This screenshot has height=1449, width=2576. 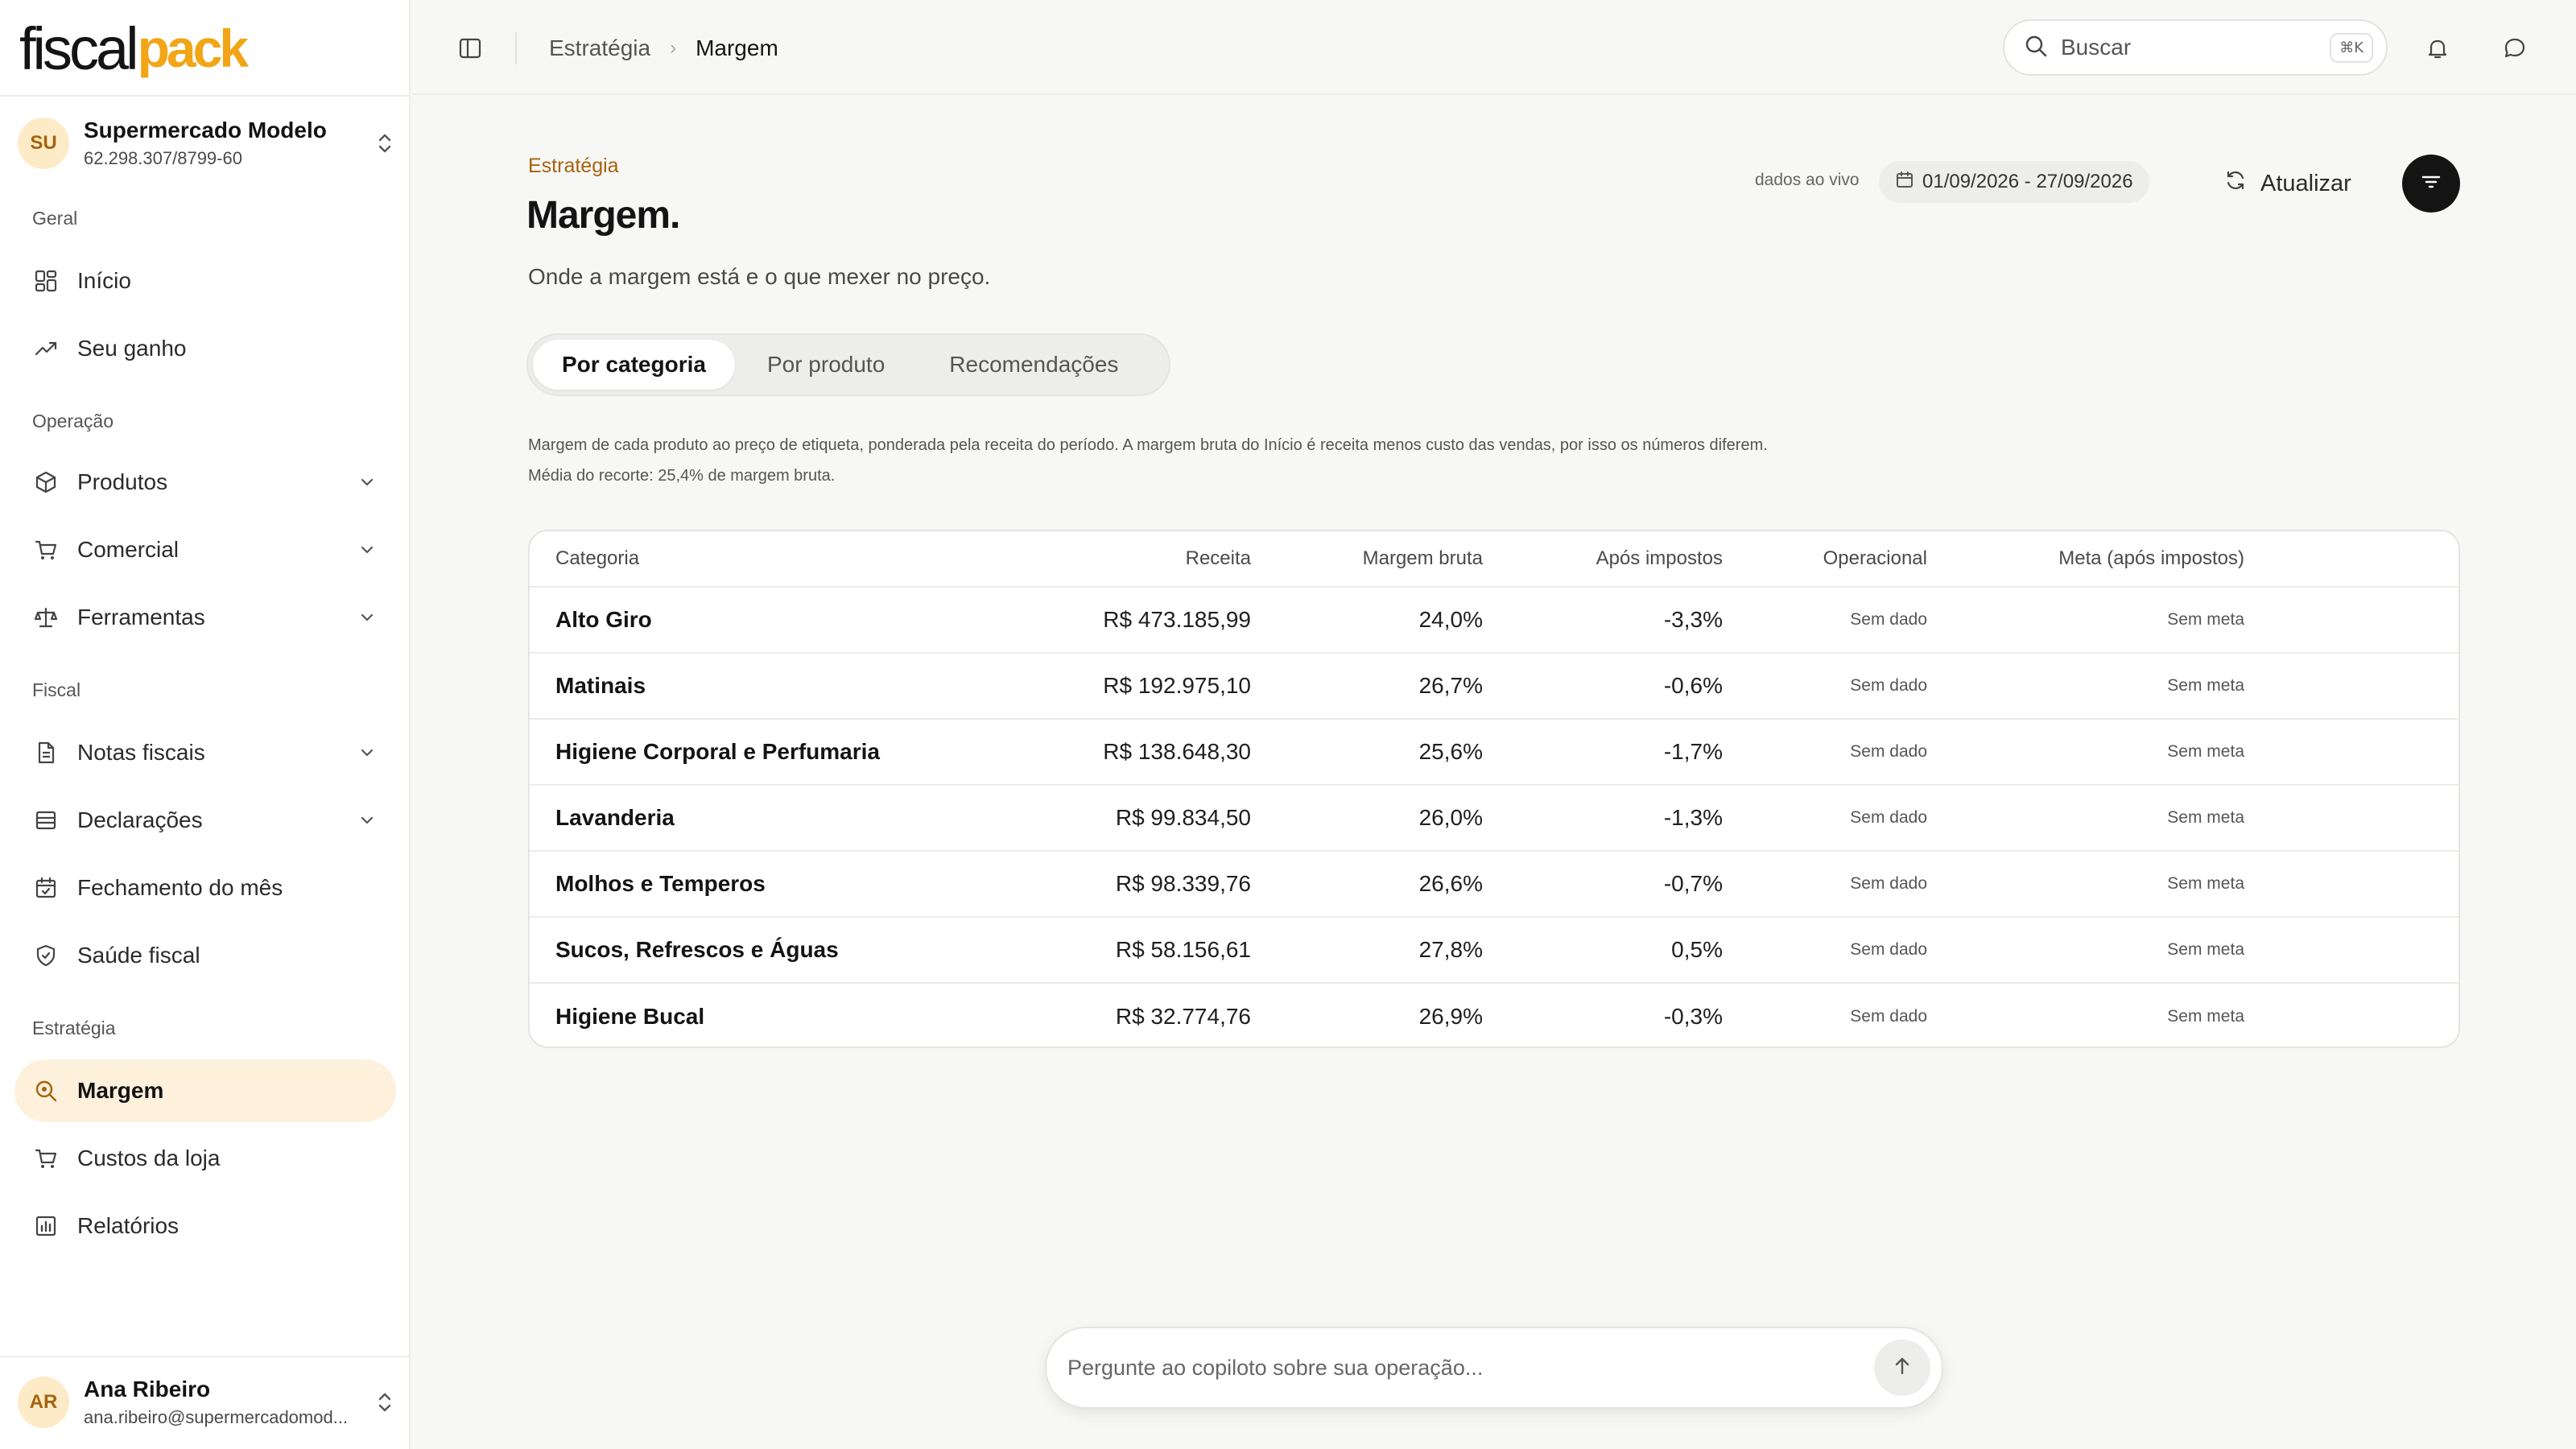 What do you see at coordinates (1450, 1016) in the screenshot?
I see `cell-margem-bruta: 26,9%` at bounding box center [1450, 1016].